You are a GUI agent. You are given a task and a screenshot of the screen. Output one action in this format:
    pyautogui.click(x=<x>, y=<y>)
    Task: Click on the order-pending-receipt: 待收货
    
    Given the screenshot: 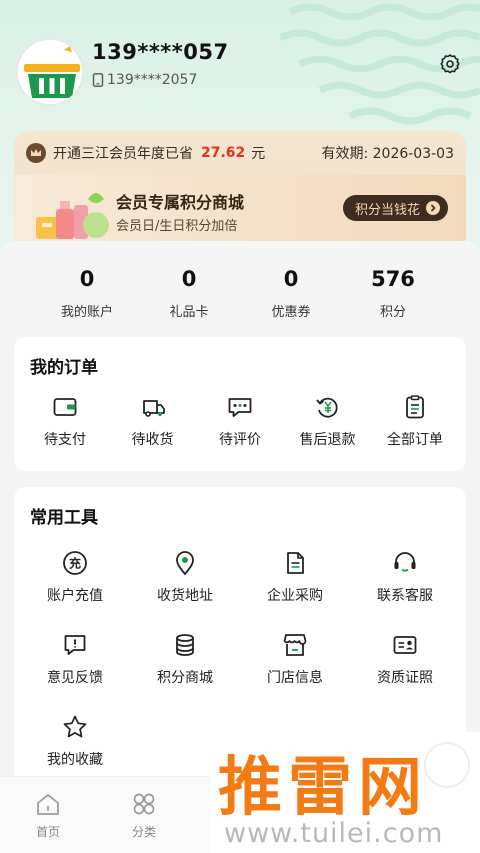 What is the action you would take?
    pyautogui.click(x=153, y=421)
    